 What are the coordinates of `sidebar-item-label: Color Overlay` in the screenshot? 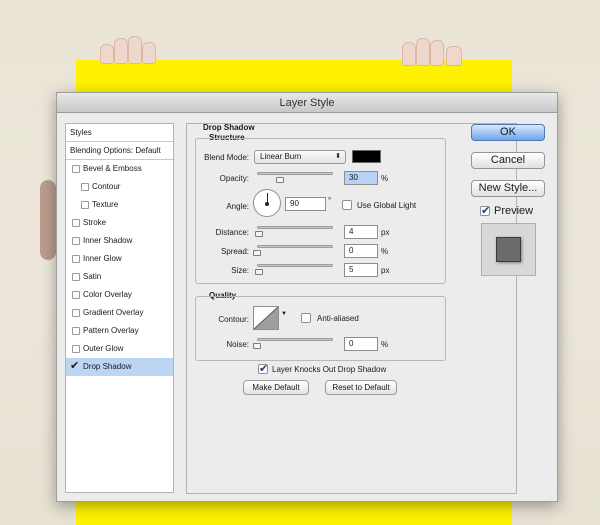 It's located at (107, 294).